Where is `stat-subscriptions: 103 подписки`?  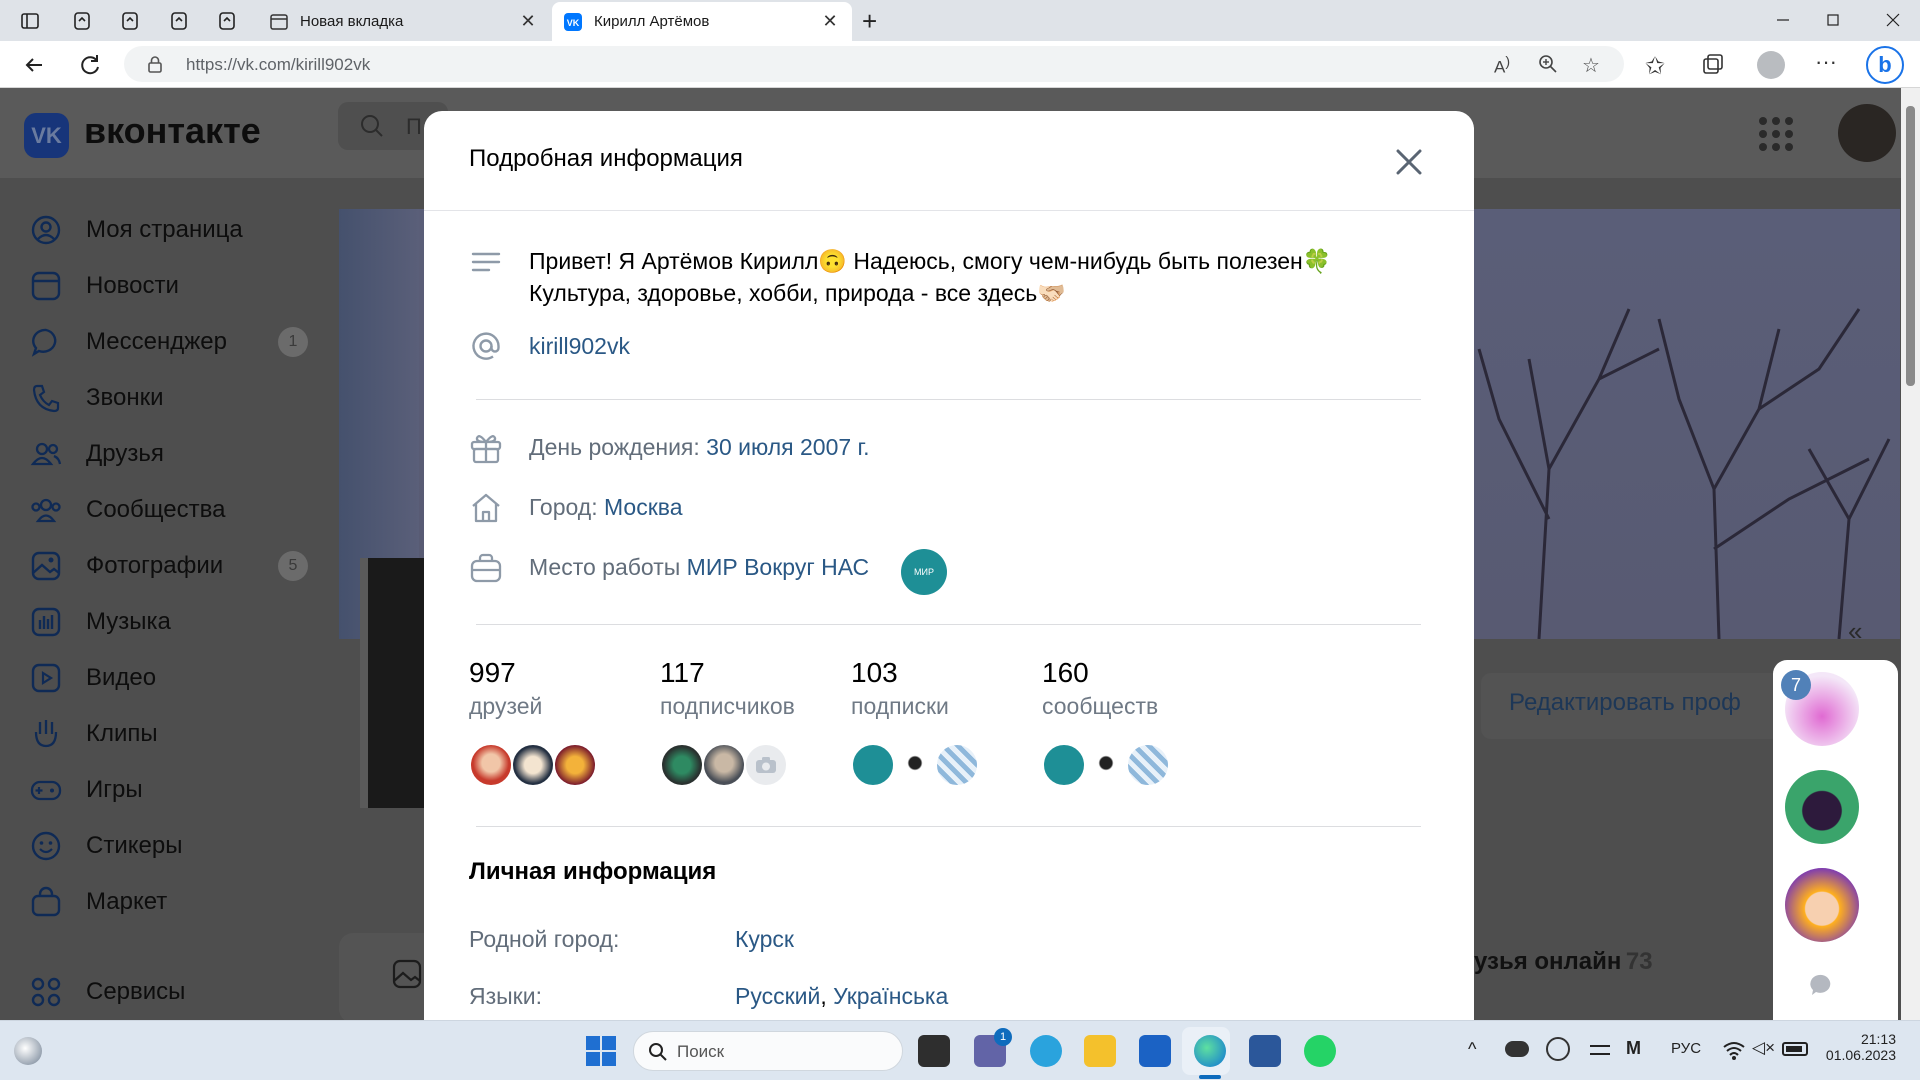
stat-subscriptions: 103 подписки is located at coordinates (946, 688).